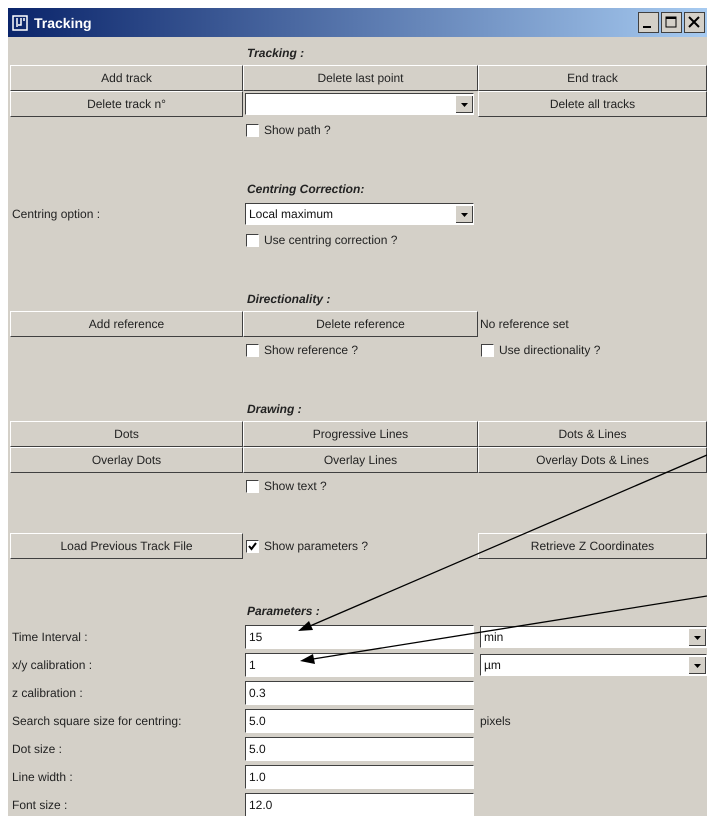 The image size is (707, 816). Describe the element at coordinates (359, 804) in the screenshot. I see `input-field: 12.0` at that location.